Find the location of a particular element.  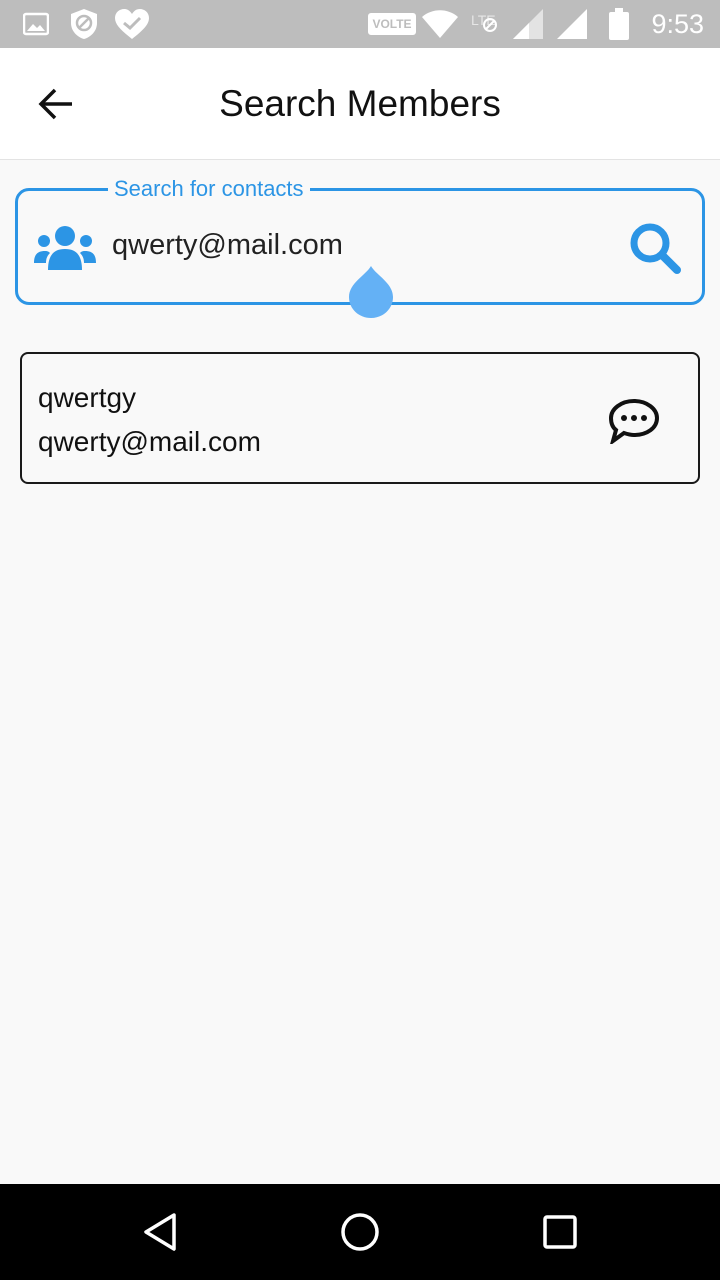

volte-badge: VOLTE is located at coordinates (392, 24).